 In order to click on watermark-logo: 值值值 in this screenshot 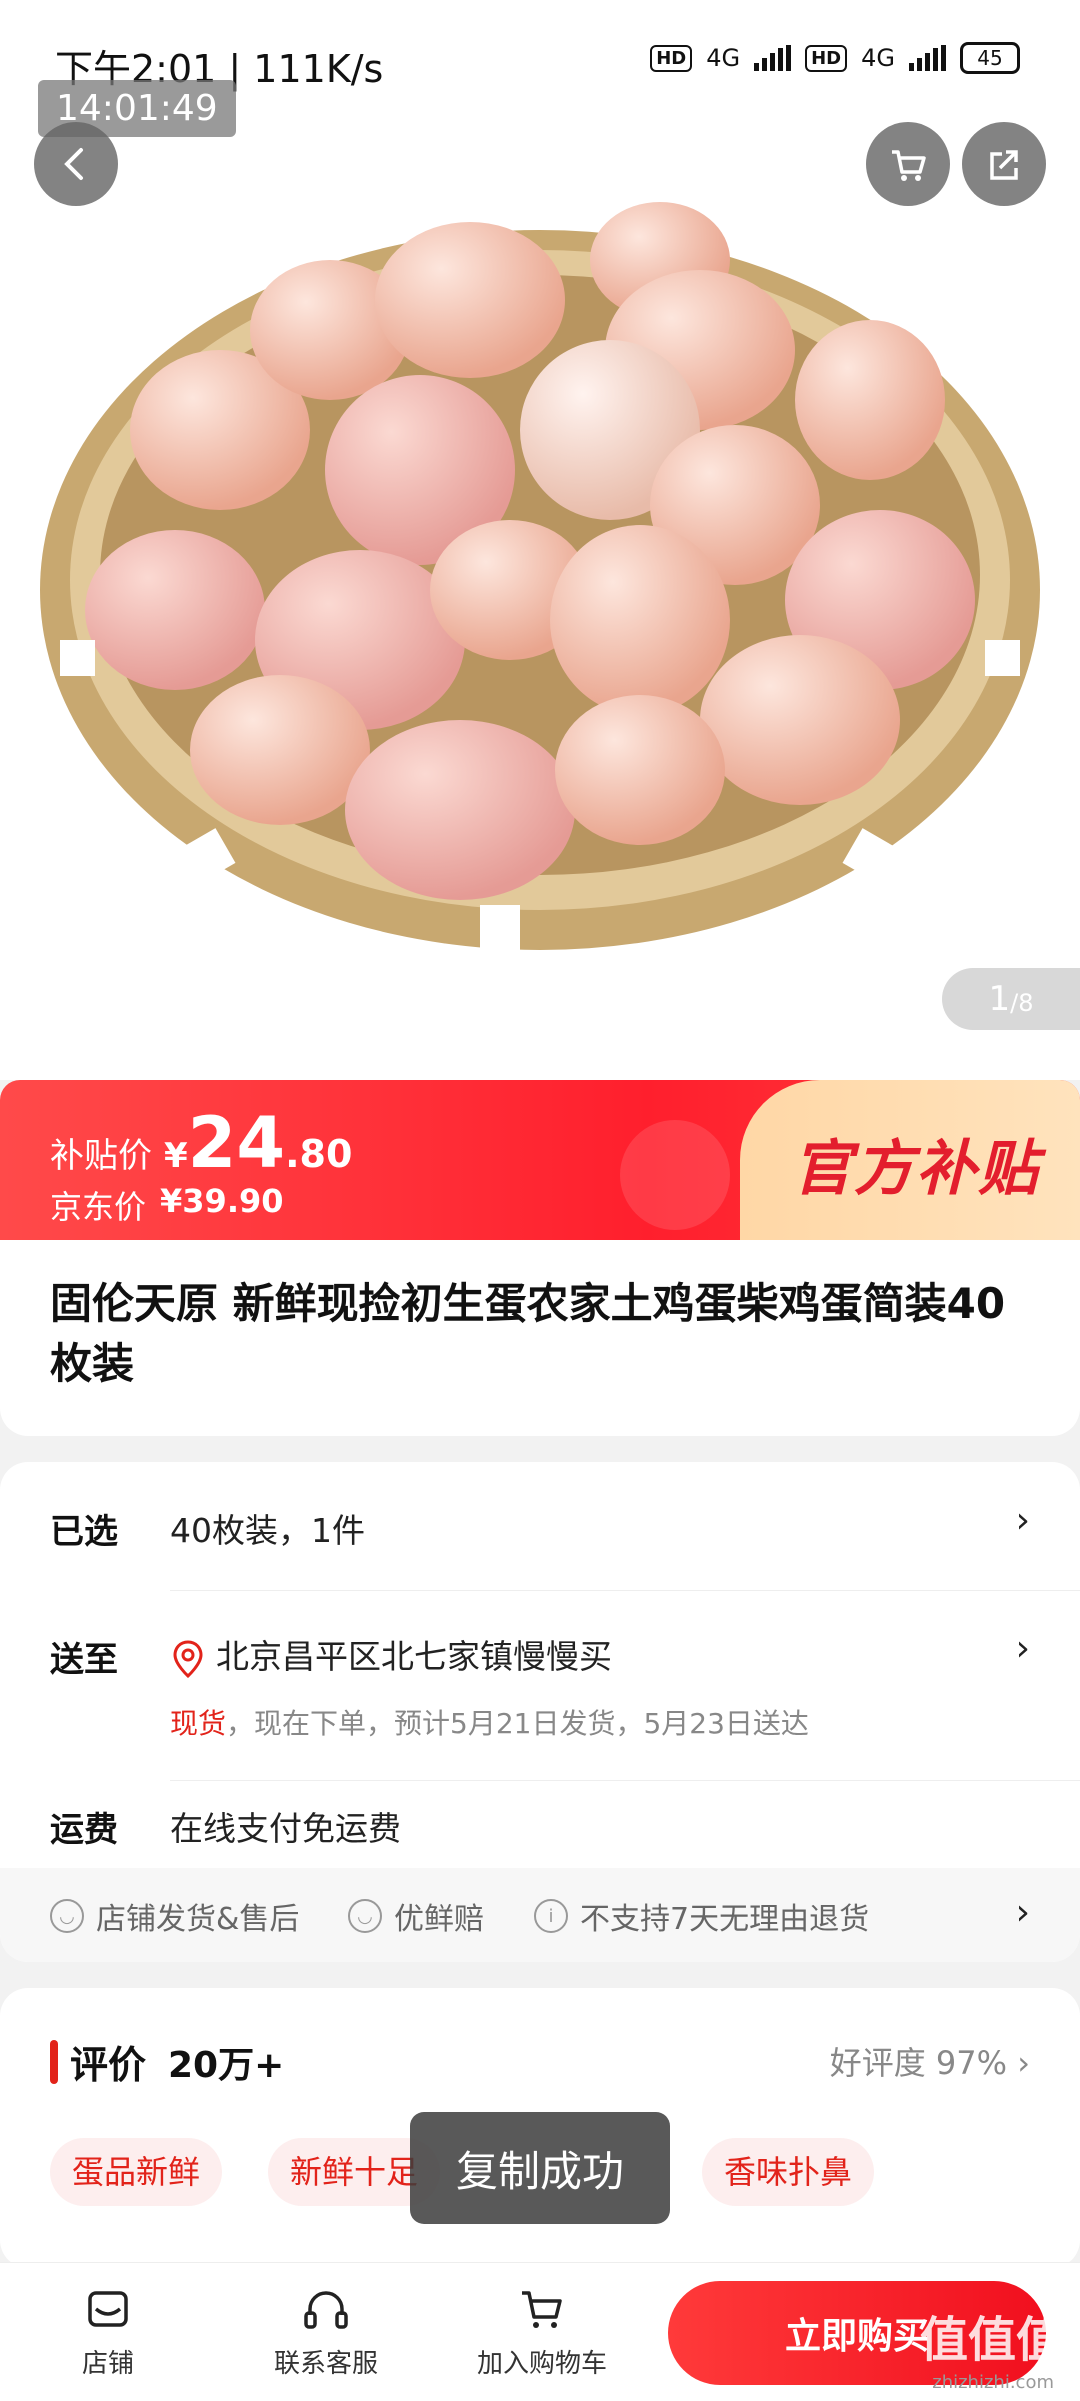, I will do `click(991, 2340)`.